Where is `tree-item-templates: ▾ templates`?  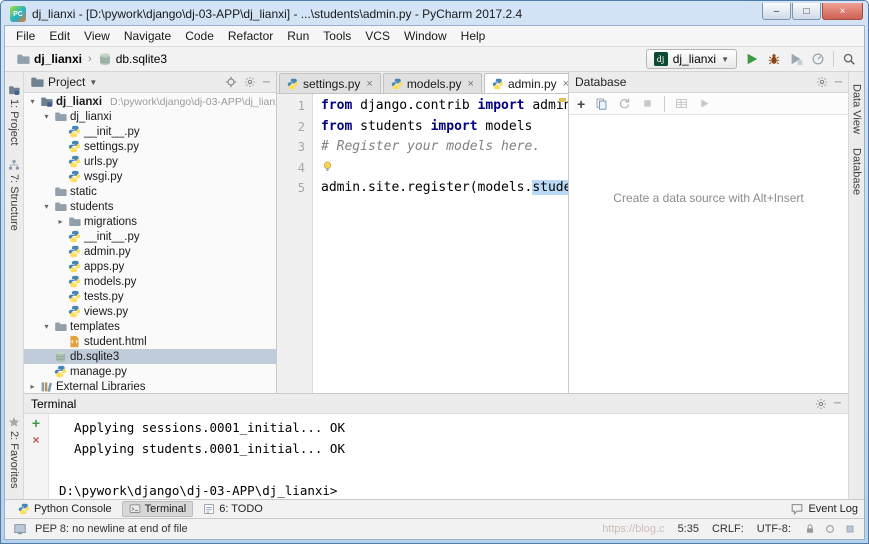
tree-item-templates: ▾ templates is located at coordinates (150, 326).